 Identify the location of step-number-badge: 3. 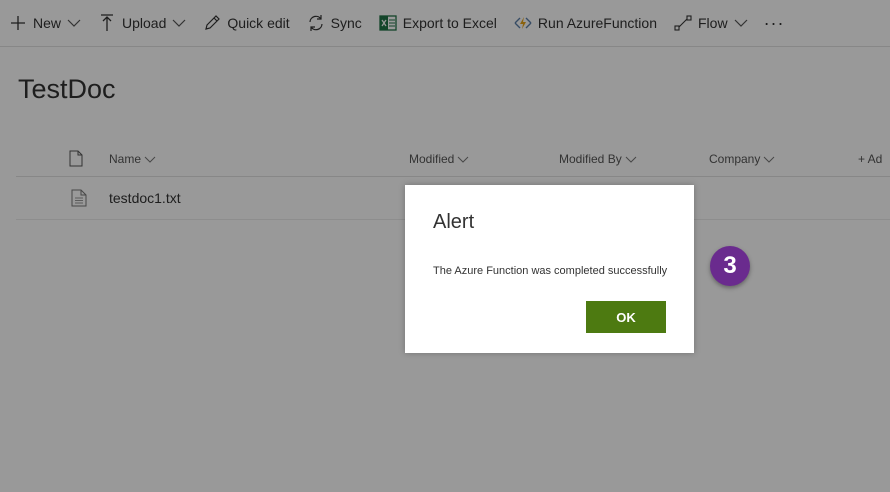
(730, 266).